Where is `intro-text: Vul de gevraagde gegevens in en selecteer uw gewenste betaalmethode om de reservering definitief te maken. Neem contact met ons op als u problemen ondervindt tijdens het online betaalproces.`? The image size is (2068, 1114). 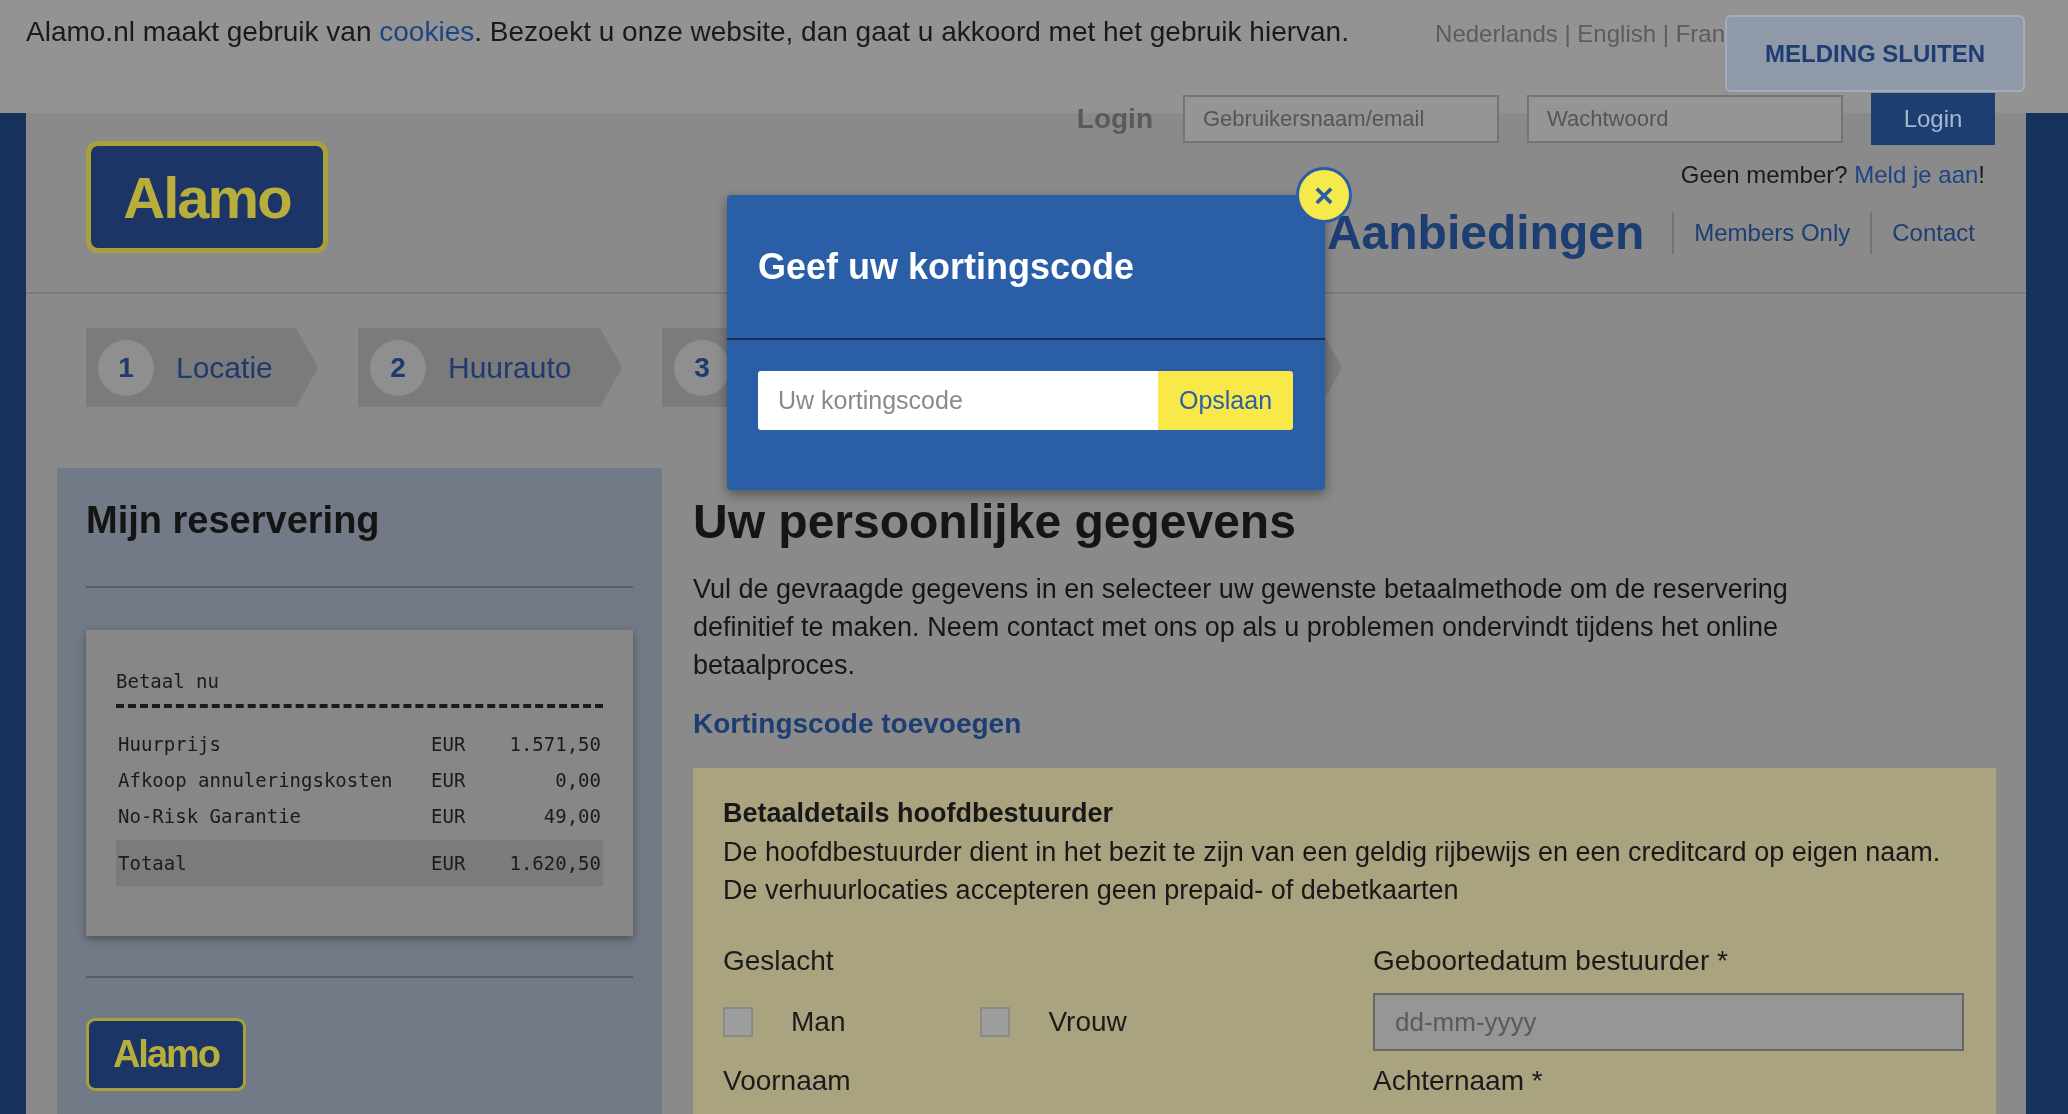 intro-text: Vul de gevraagde gegevens in en selecteer uw gewenste betaalmethode om de reservering definitief te maken. Neem contact met ons op als u problemen ondervindt tijdens het online betaalproces. is located at coordinates (1241, 627).